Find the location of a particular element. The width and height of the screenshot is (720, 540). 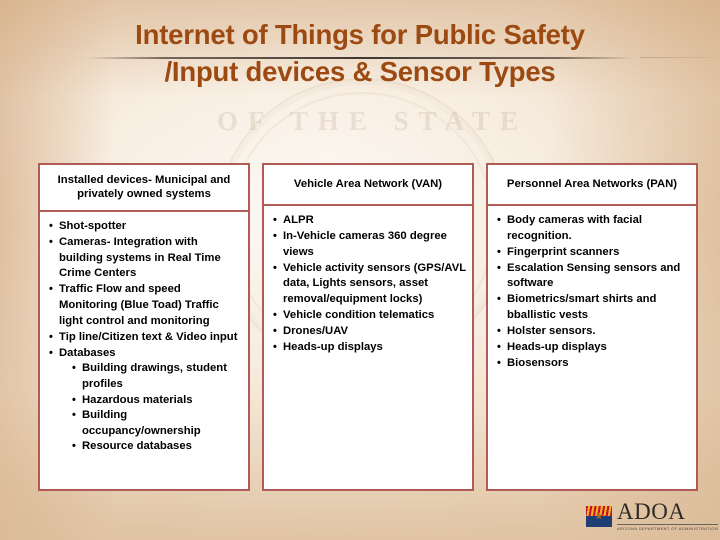

list-item-label: Vehicle condition telematics is located at coordinates (359, 315).